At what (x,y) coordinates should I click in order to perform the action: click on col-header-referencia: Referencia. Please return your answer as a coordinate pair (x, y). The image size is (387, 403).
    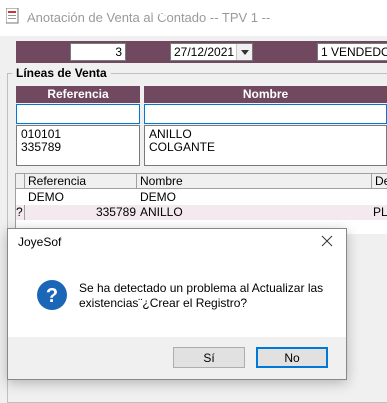
    Looking at the image, I should click on (78, 94).